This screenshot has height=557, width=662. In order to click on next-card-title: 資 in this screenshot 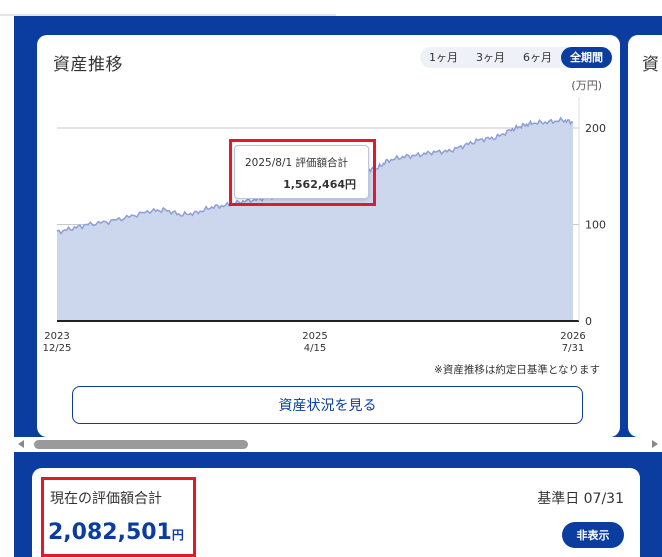, I will do `click(650, 65)`.